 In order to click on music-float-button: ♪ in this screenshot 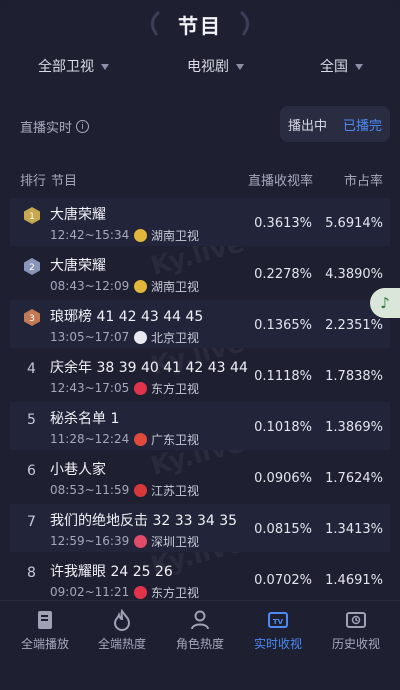, I will do `click(385, 303)`.